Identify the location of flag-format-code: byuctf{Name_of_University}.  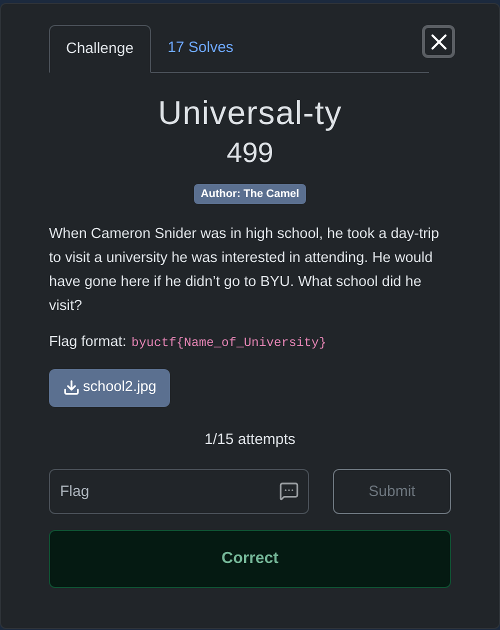
(228, 343).